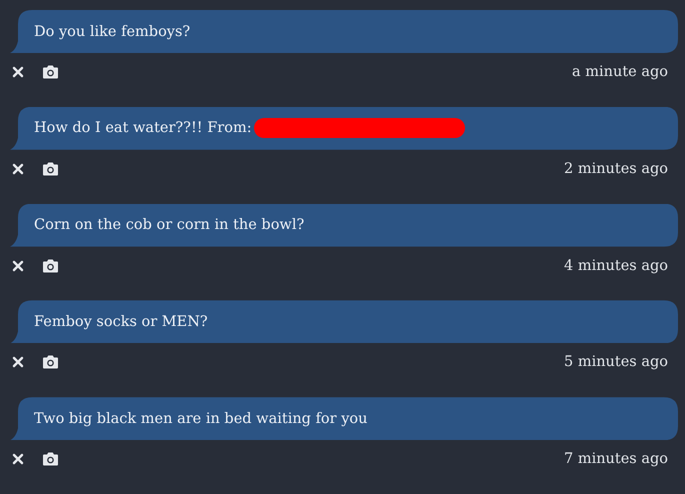  Describe the element at coordinates (620, 72) in the screenshot. I see `timestamp: a minute ago` at that location.